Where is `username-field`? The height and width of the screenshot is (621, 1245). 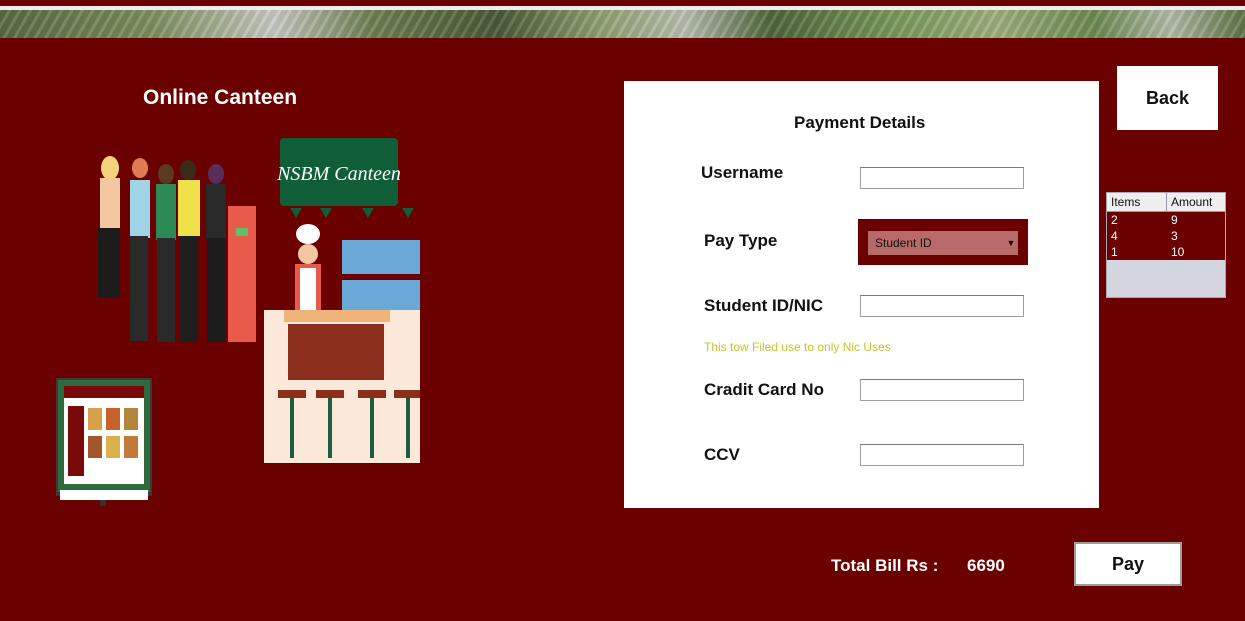
username-field is located at coordinates (942, 178).